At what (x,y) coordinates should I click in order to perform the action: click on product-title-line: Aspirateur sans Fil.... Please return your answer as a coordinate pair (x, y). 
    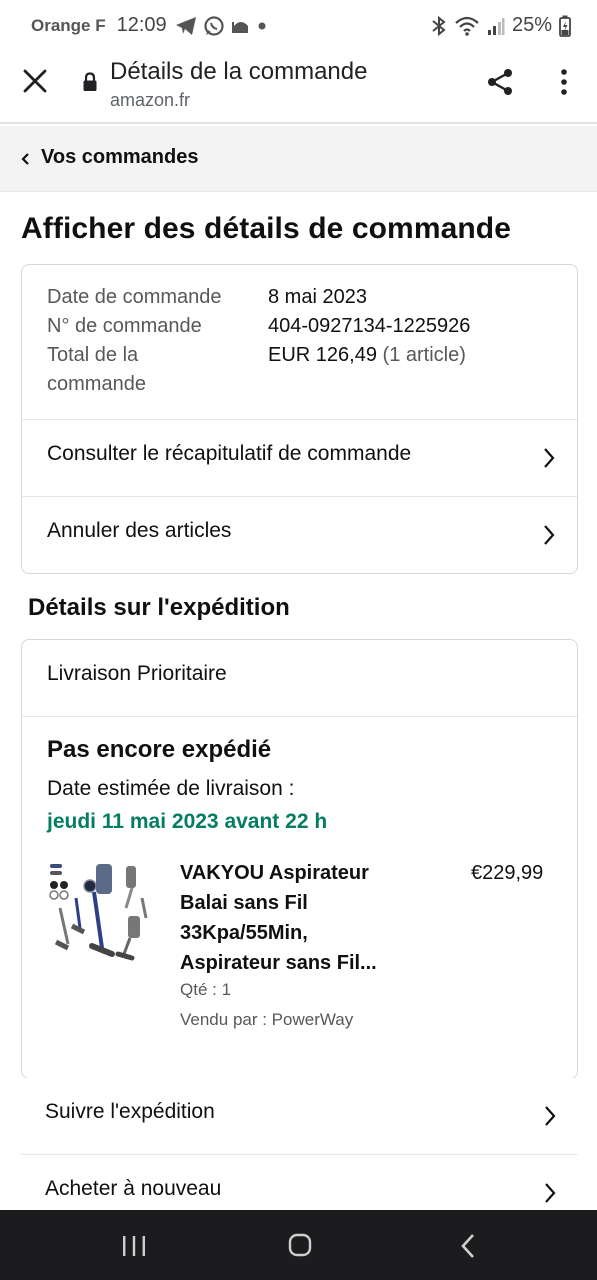
    Looking at the image, I should click on (300, 963).